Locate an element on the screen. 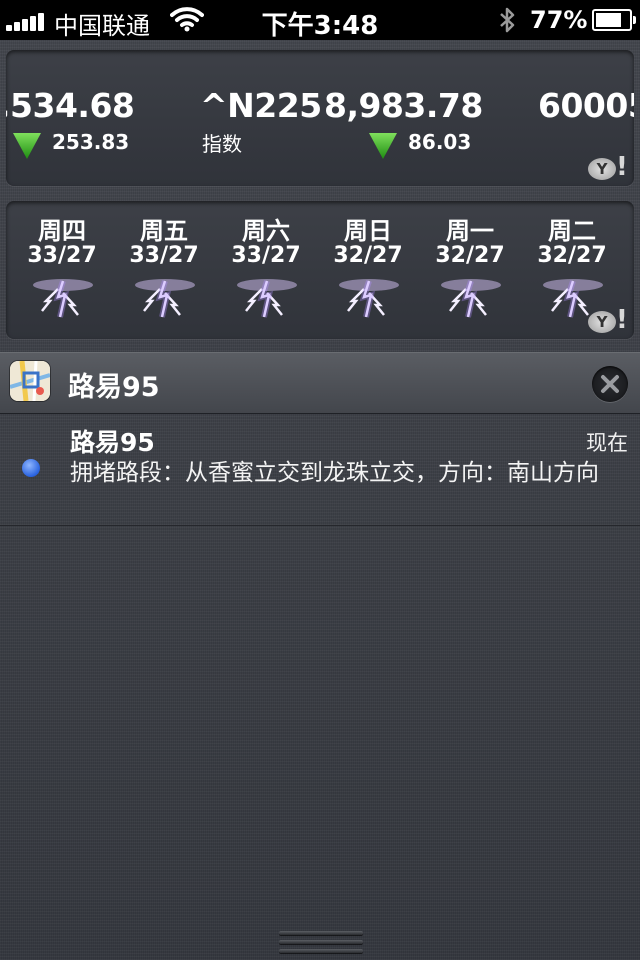  bluetooth-icon is located at coordinates (507, 22).